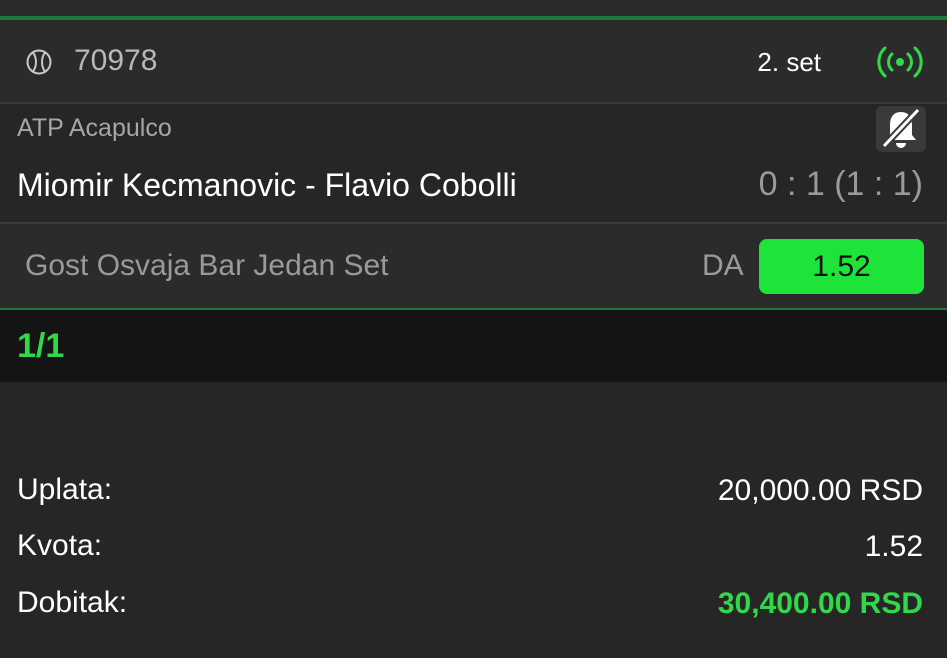  I want to click on period-label: 2. set, so click(789, 62).